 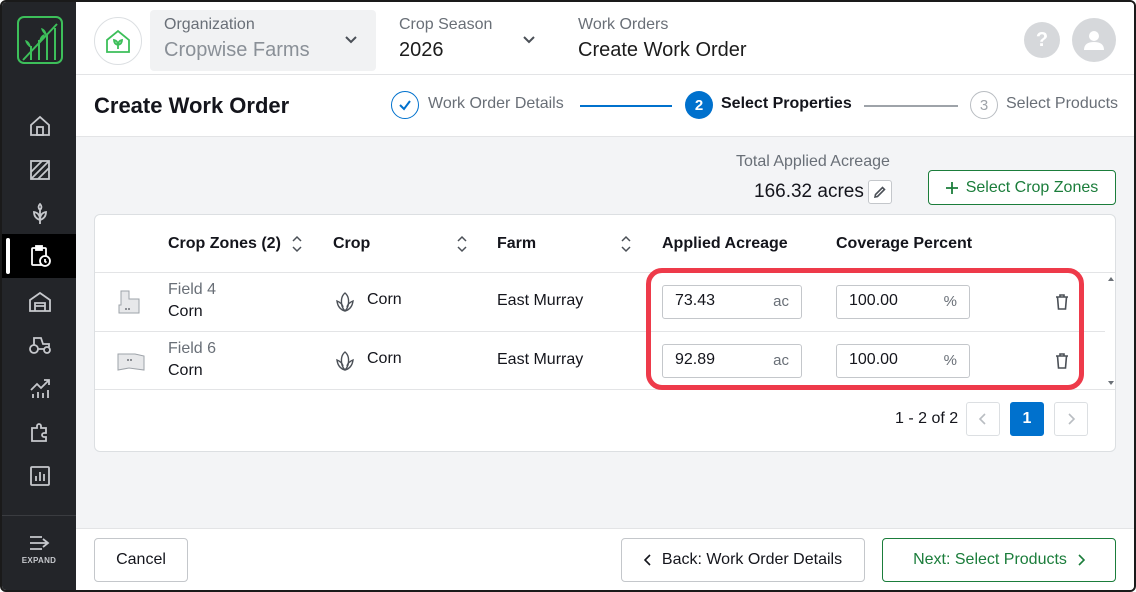 What do you see at coordinates (192, 348) in the screenshot?
I see `field-name: Field 6` at bounding box center [192, 348].